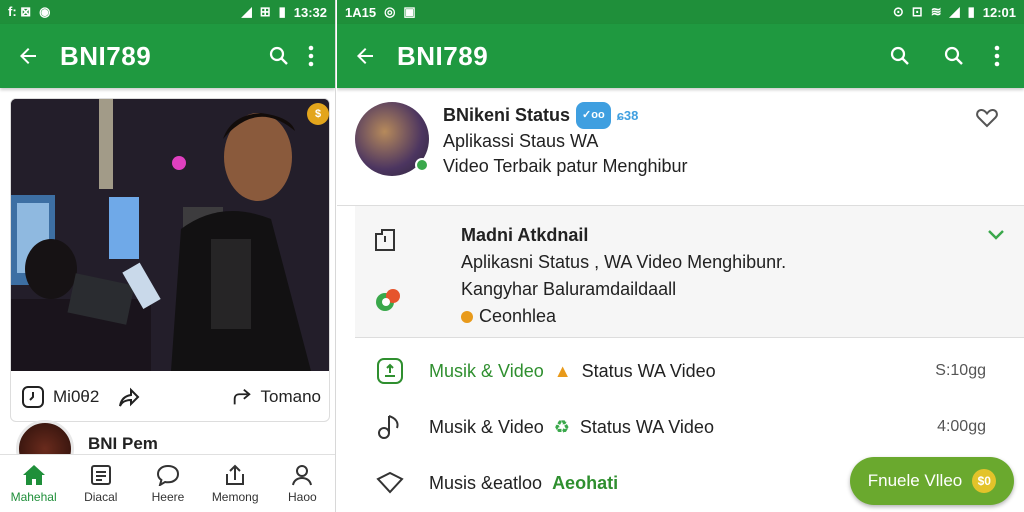 Image resolution: width=1024 pixels, height=512 pixels. What do you see at coordinates (898, 11) in the screenshot?
I see `alarm-icon: ⊙` at bounding box center [898, 11].